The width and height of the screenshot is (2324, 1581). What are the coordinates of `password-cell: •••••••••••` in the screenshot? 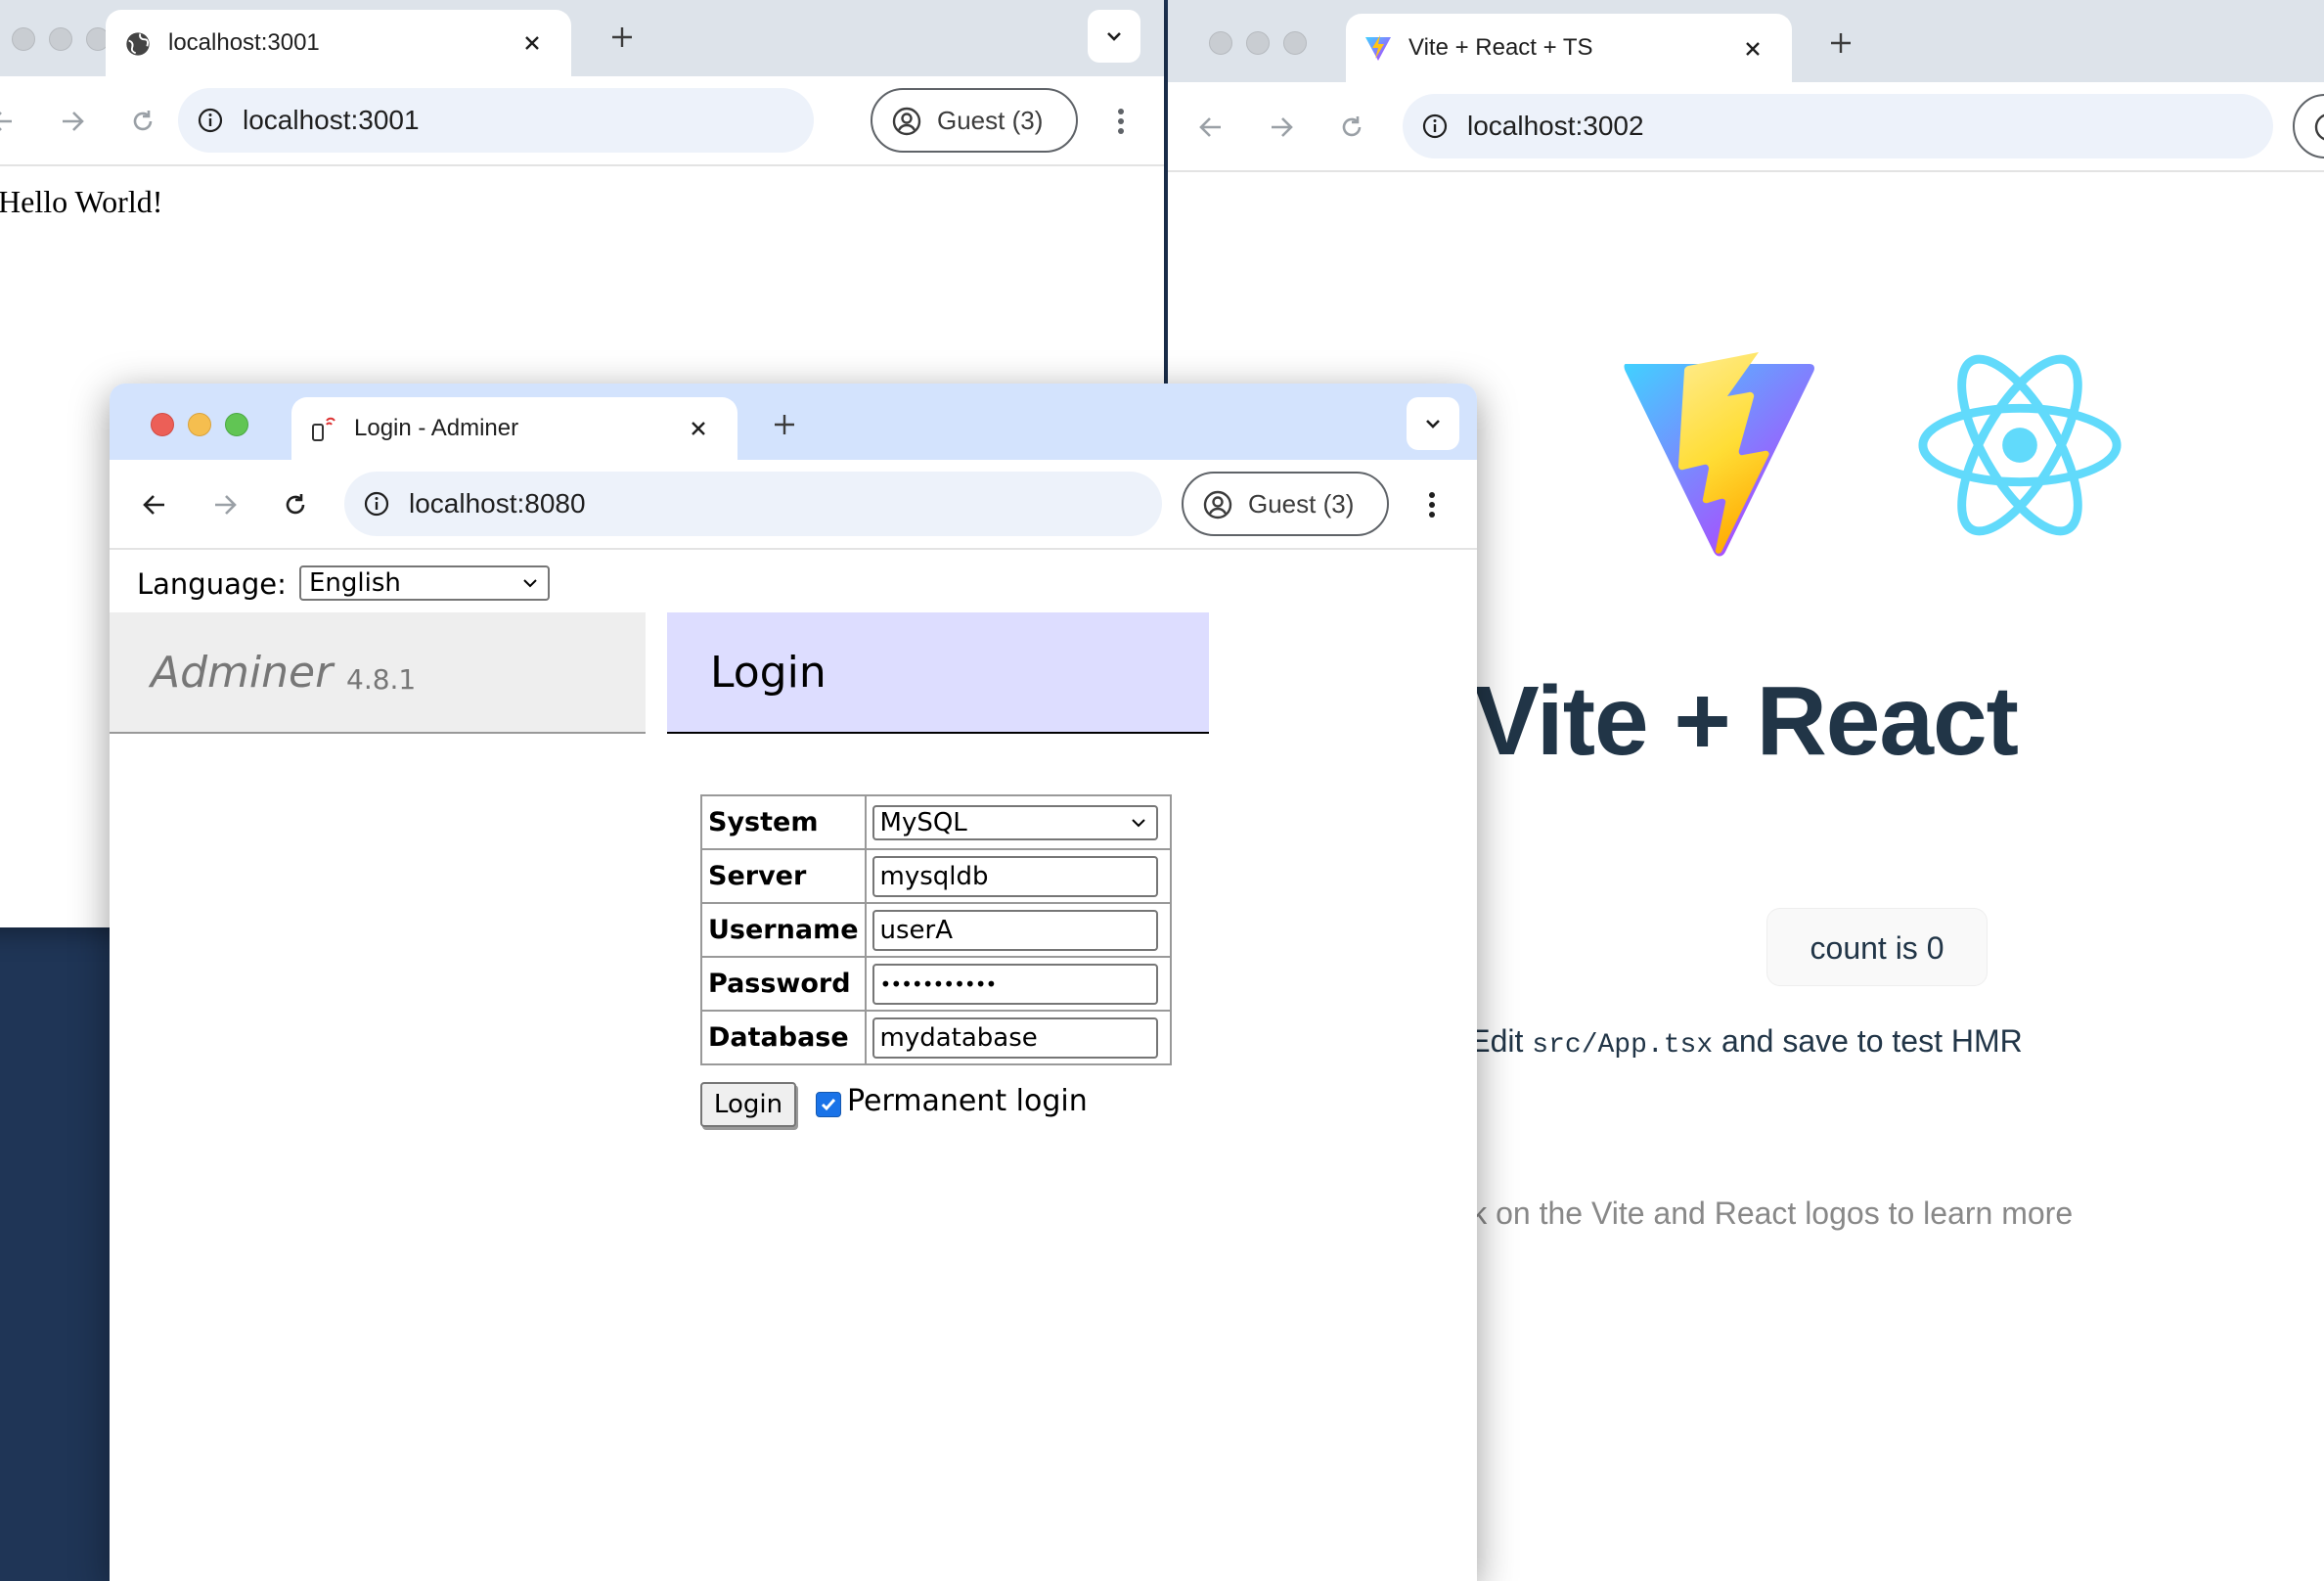 It's located at (1018, 984).